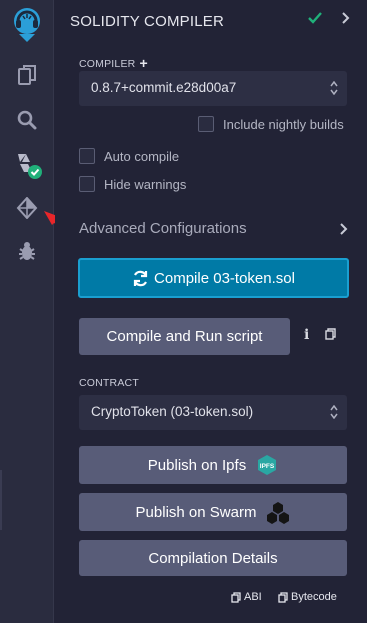  I want to click on compilation-details-label: Compilation Details, so click(213, 558).